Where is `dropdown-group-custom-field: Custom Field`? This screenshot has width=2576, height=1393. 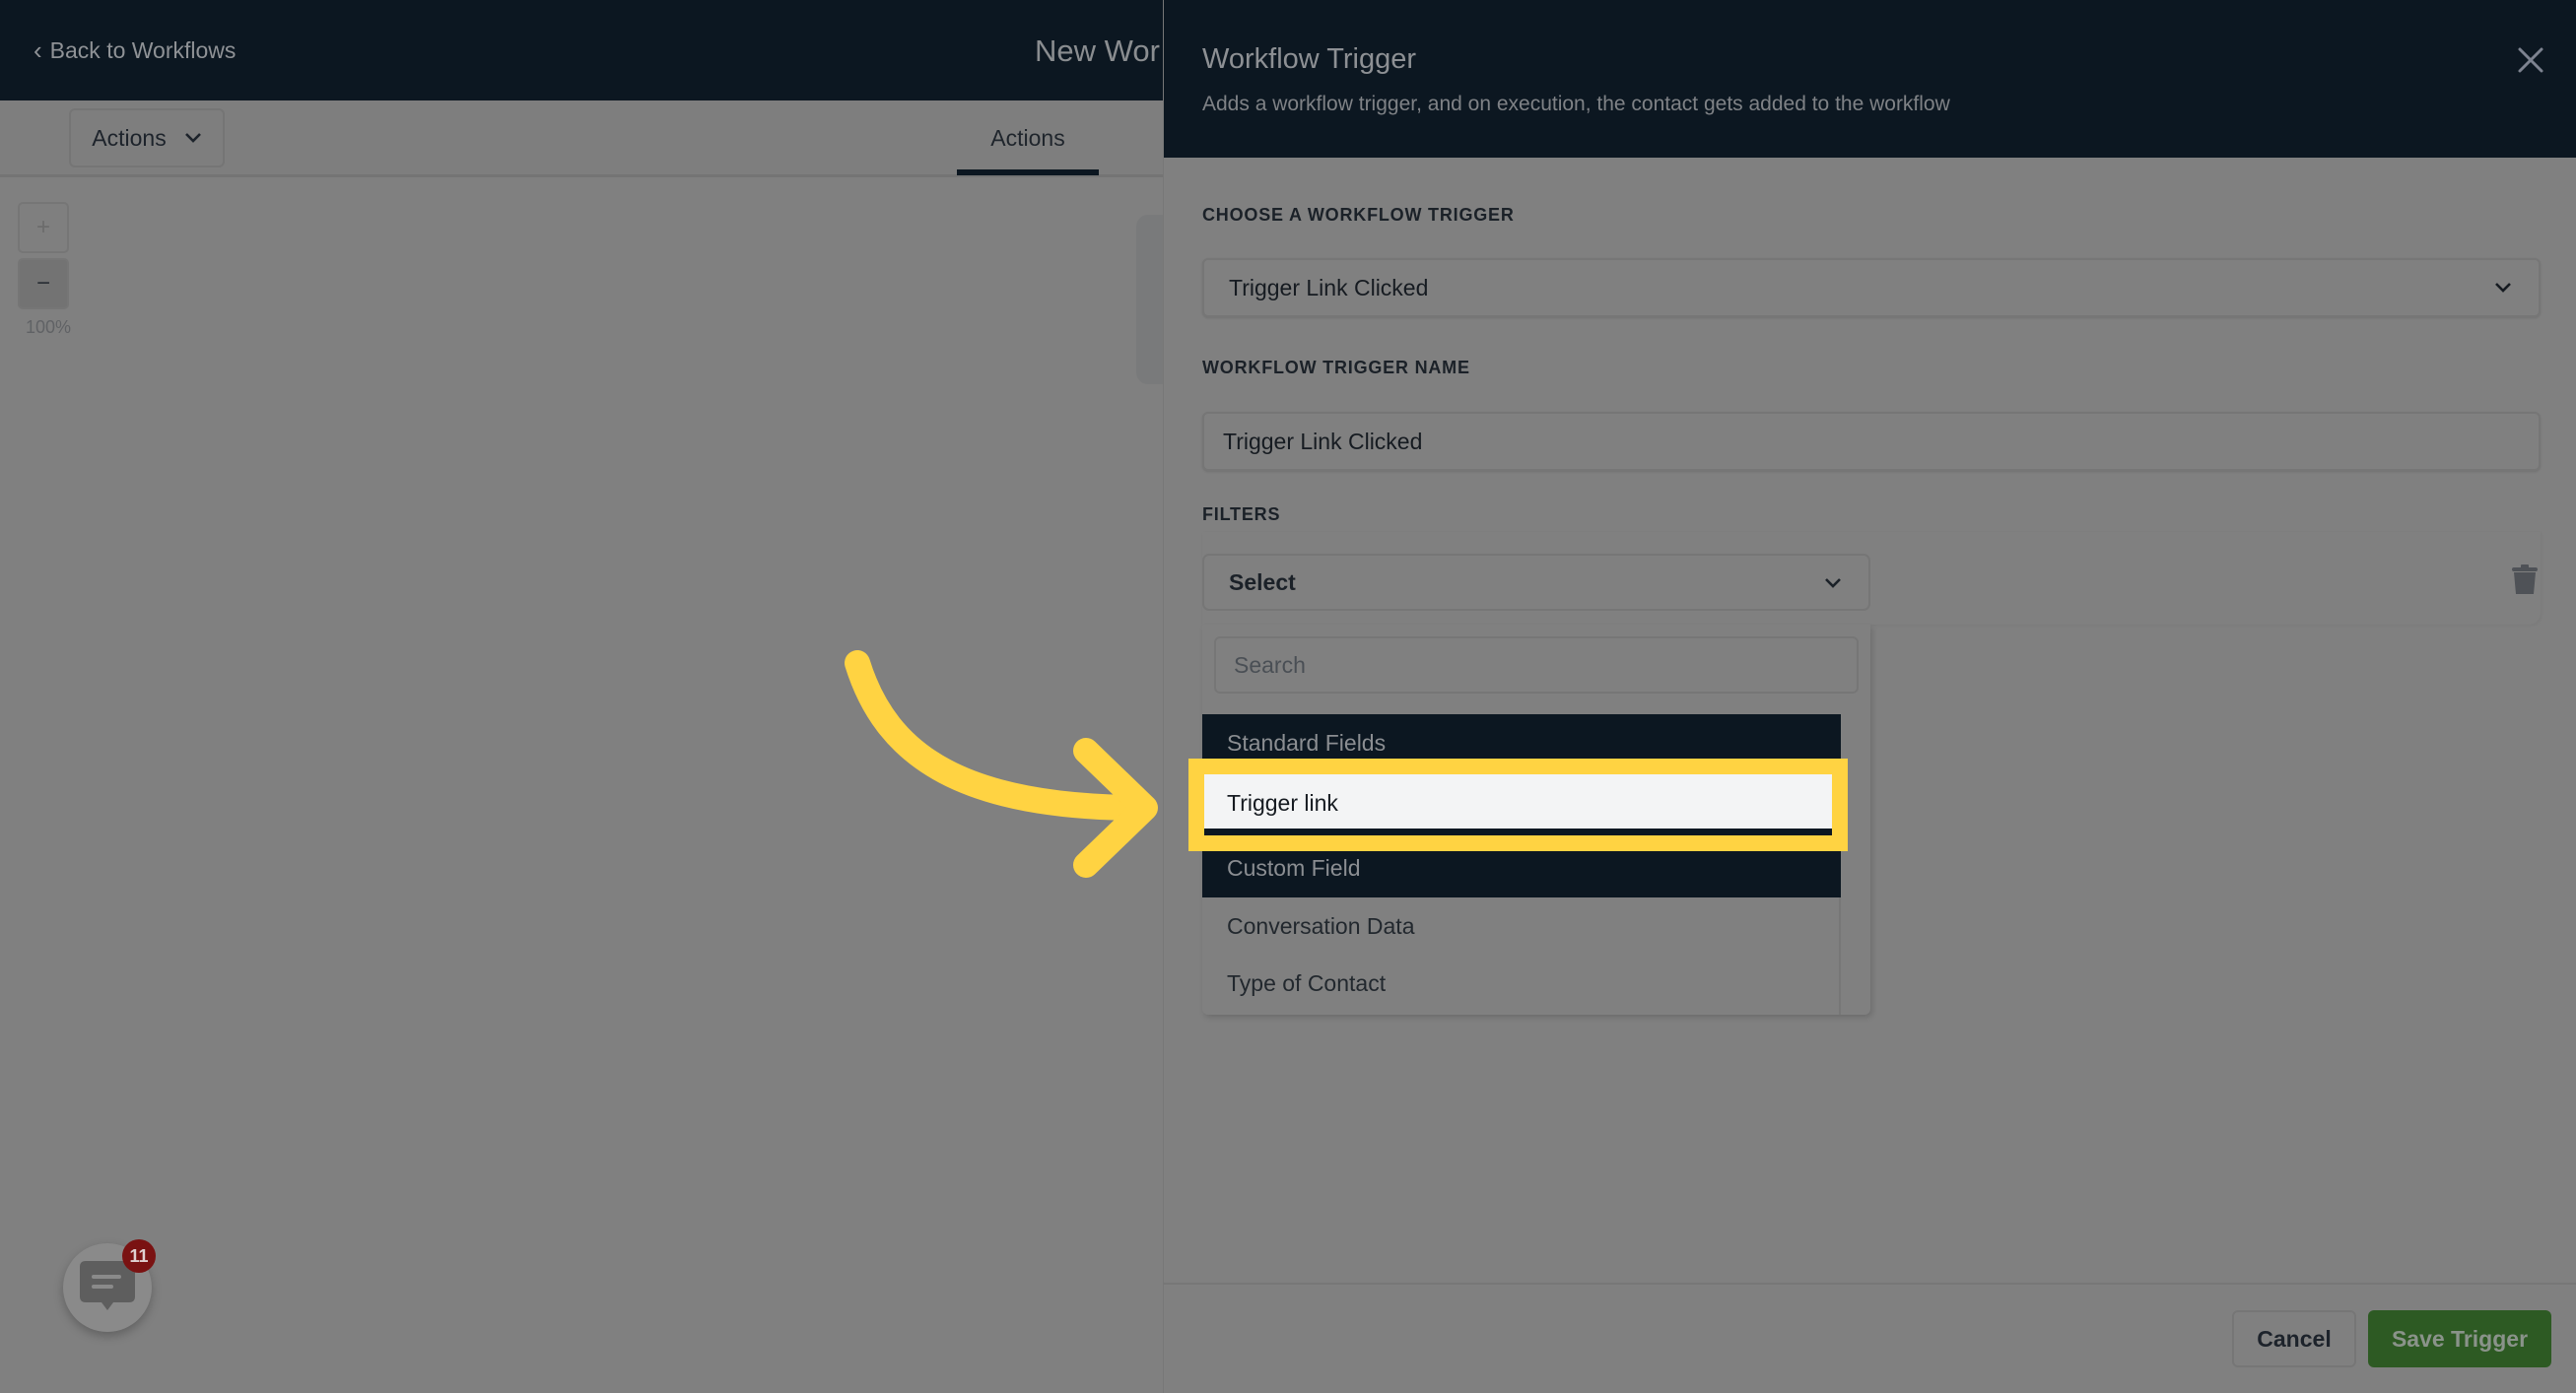 dropdown-group-custom-field: Custom Field is located at coordinates (1521, 863).